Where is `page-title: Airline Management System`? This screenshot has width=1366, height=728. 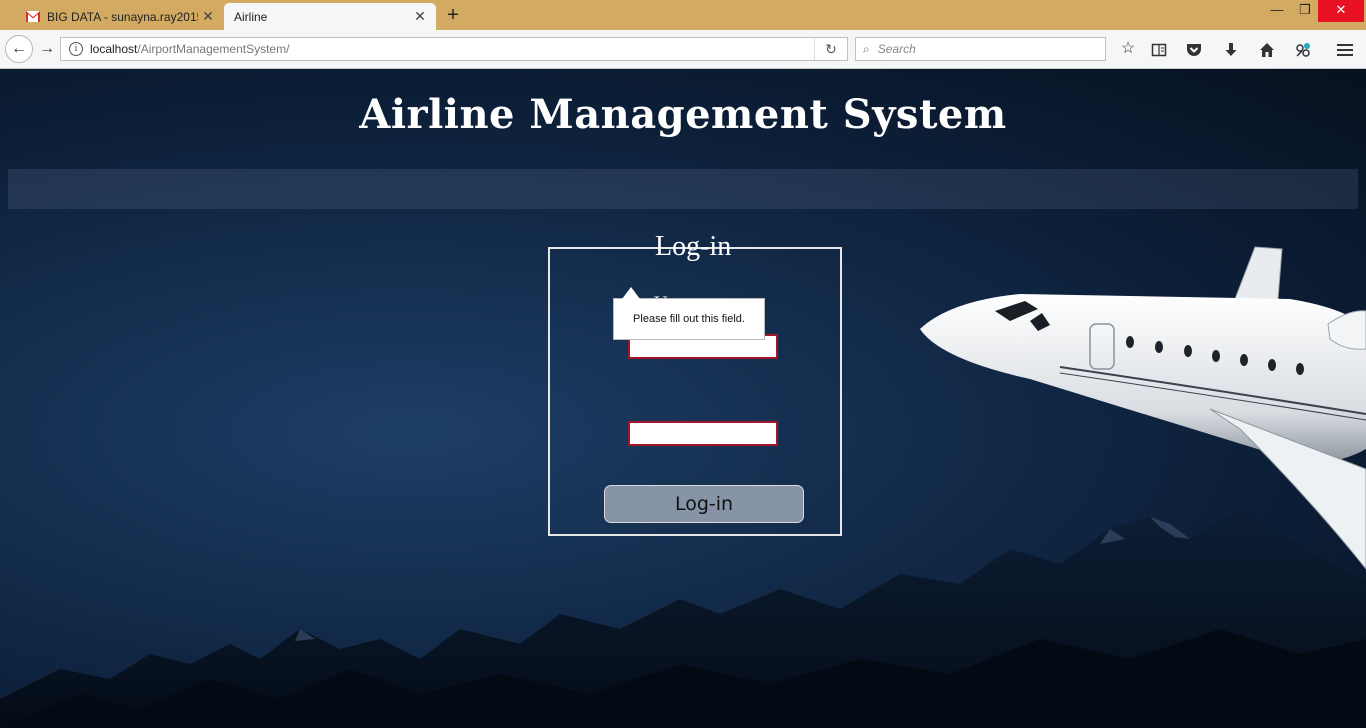
page-title: Airline Management System is located at coordinates (683, 114).